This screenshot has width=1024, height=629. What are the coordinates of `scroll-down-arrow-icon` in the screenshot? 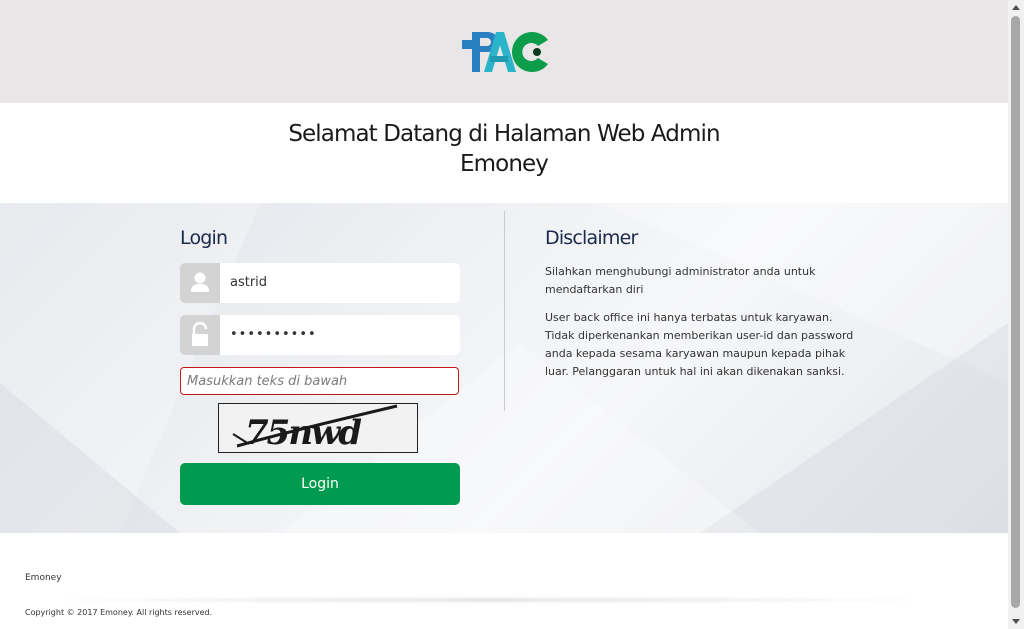 It's located at (1016, 621).